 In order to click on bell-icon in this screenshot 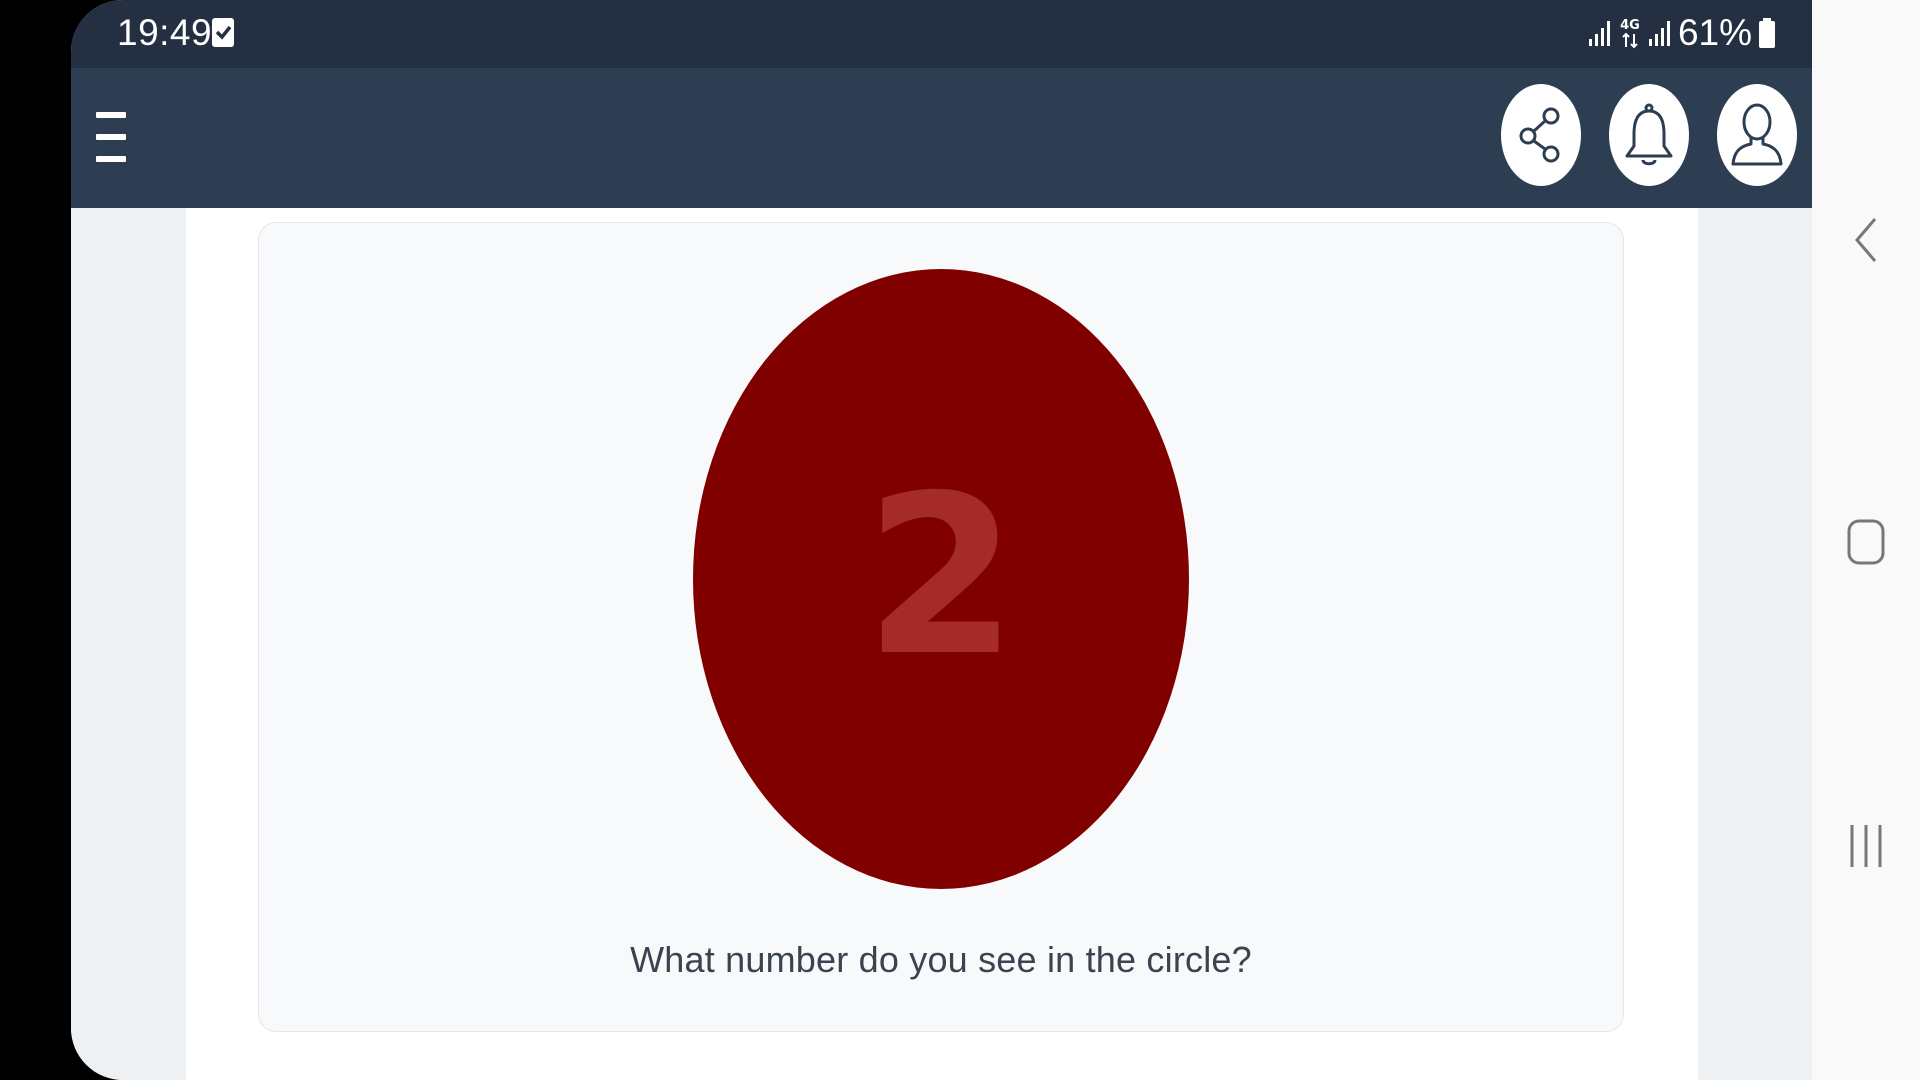, I will do `click(1649, 134)`.